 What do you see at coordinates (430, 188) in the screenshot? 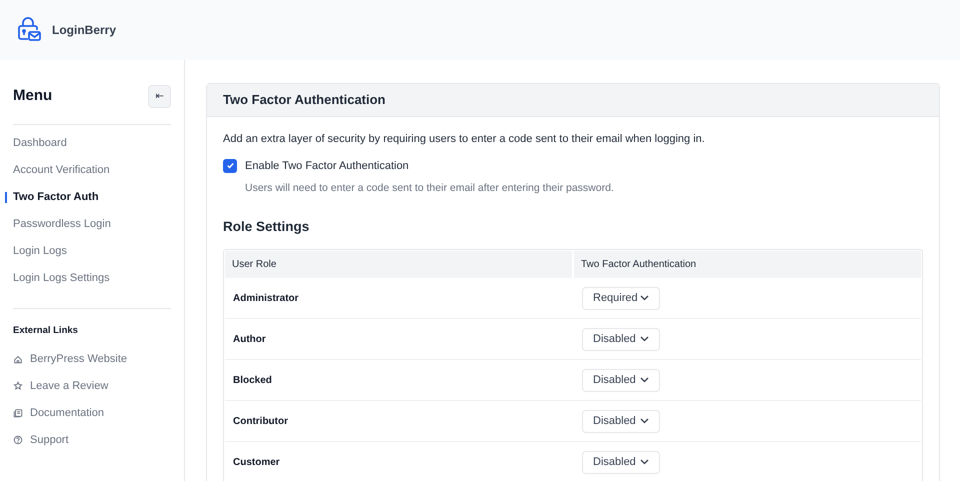
I see `checkbox-hint: Users will need to enter a code sent to their email after entering their password.` at bounding box center [430, 188].